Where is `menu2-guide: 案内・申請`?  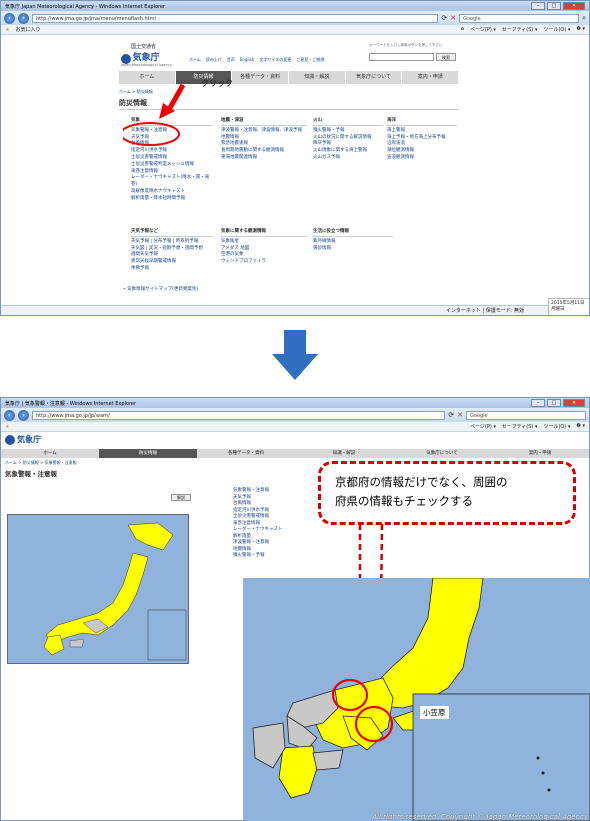 menu2-guide: 案内・申請 is located at coordinates (540, 453).